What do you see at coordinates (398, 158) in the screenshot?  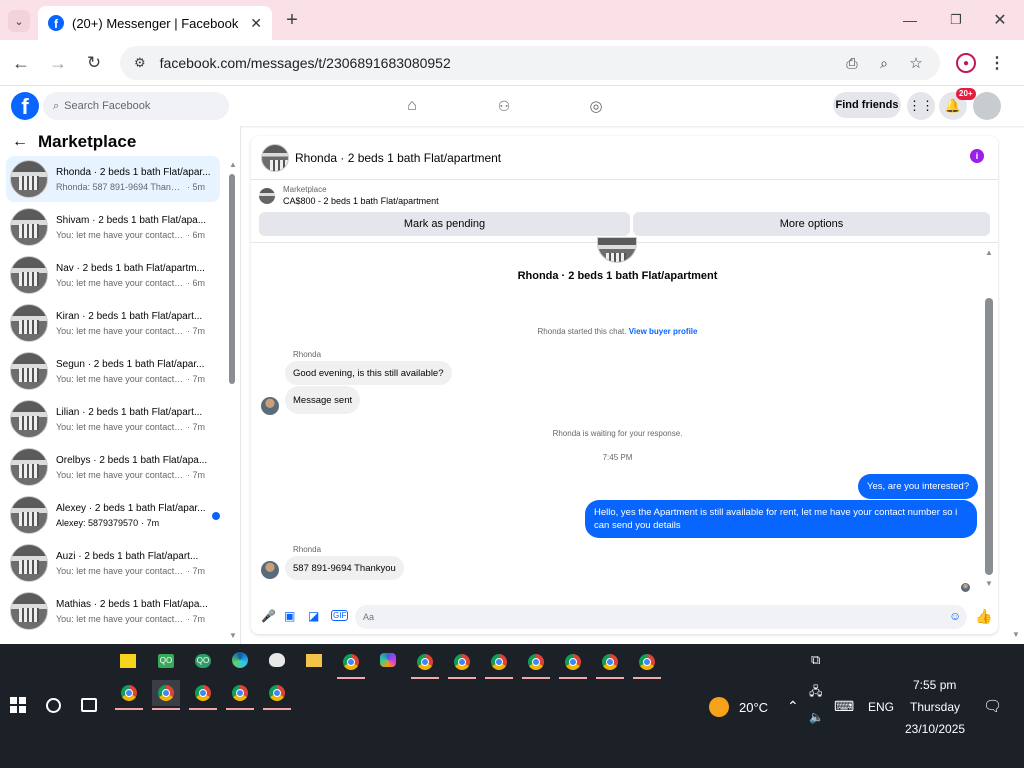 I see `chat-title: Rhonda · 2 beds 1 bath Flat/apartment` at bounding box center [398, 158].